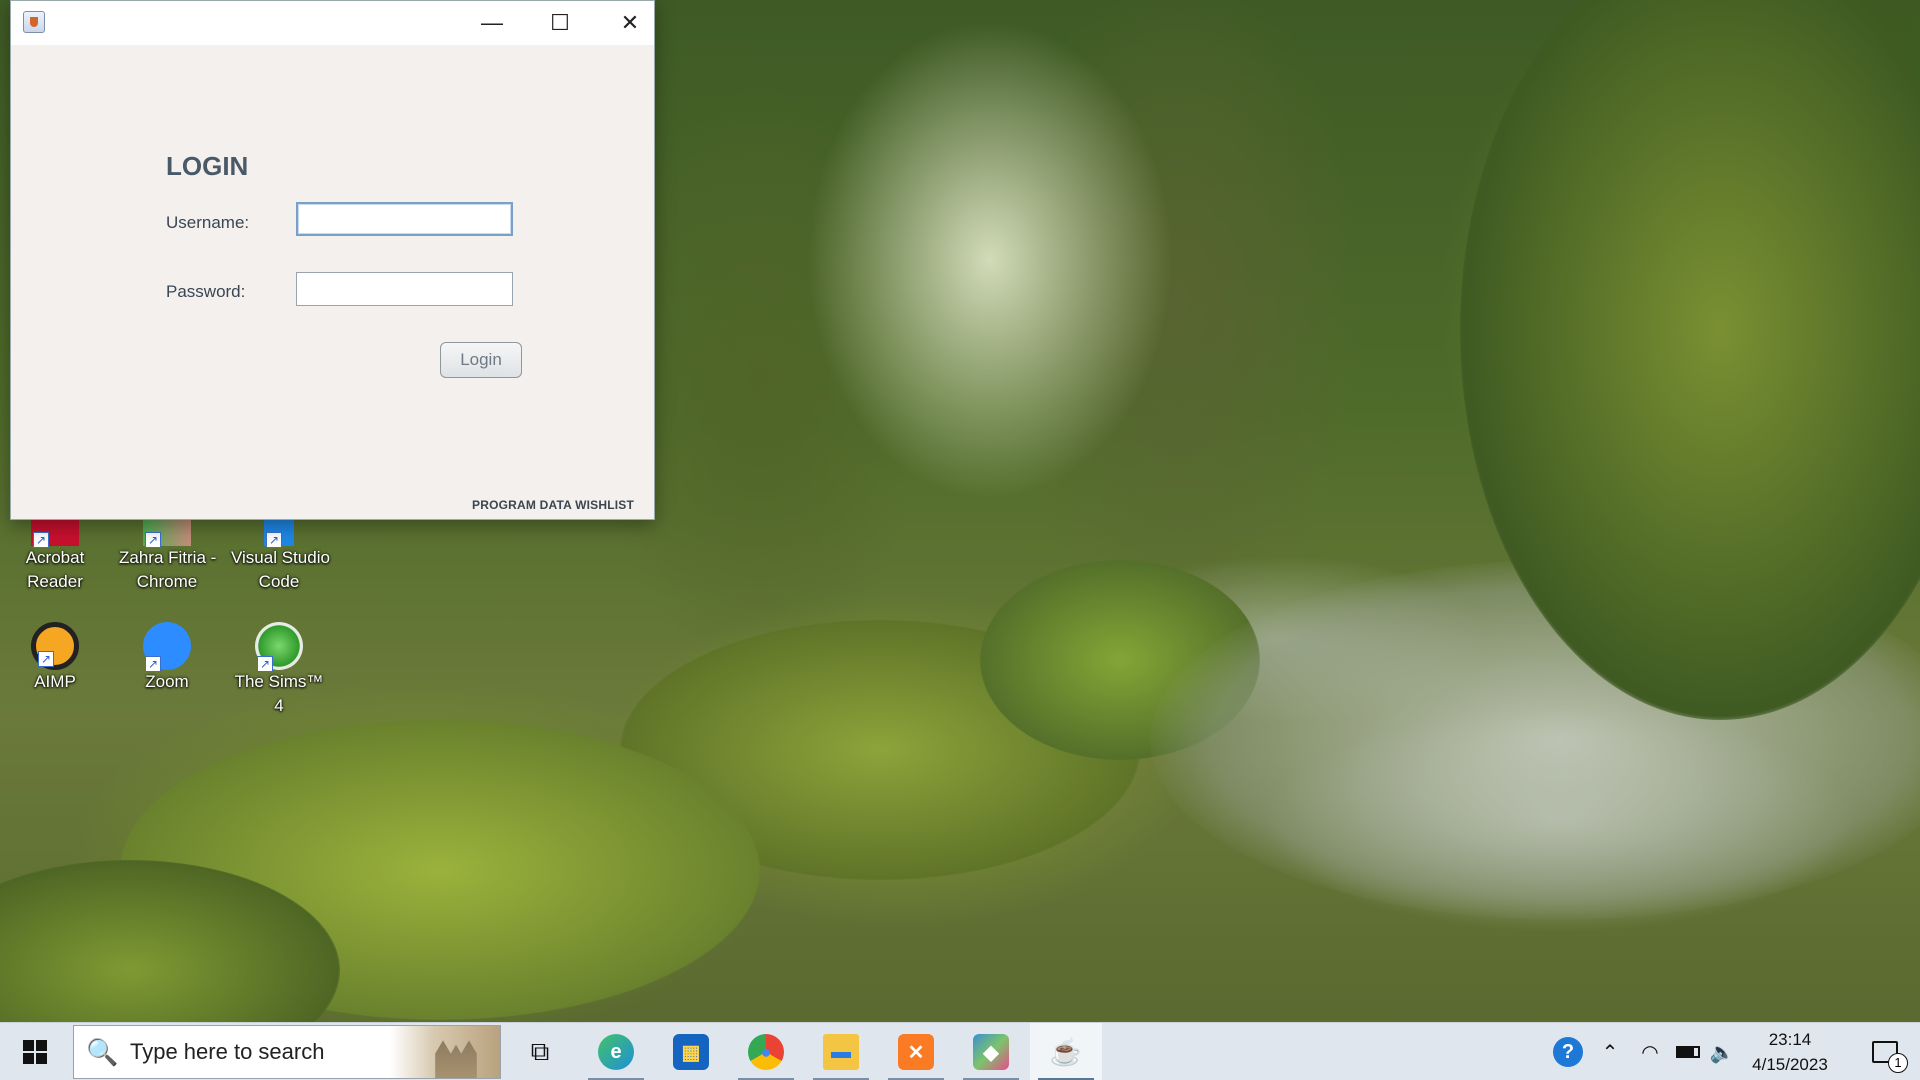 The height and width of the screenshot is (1080, 1920). I want to click on java-icon: ☕, so click(1066, 1051).